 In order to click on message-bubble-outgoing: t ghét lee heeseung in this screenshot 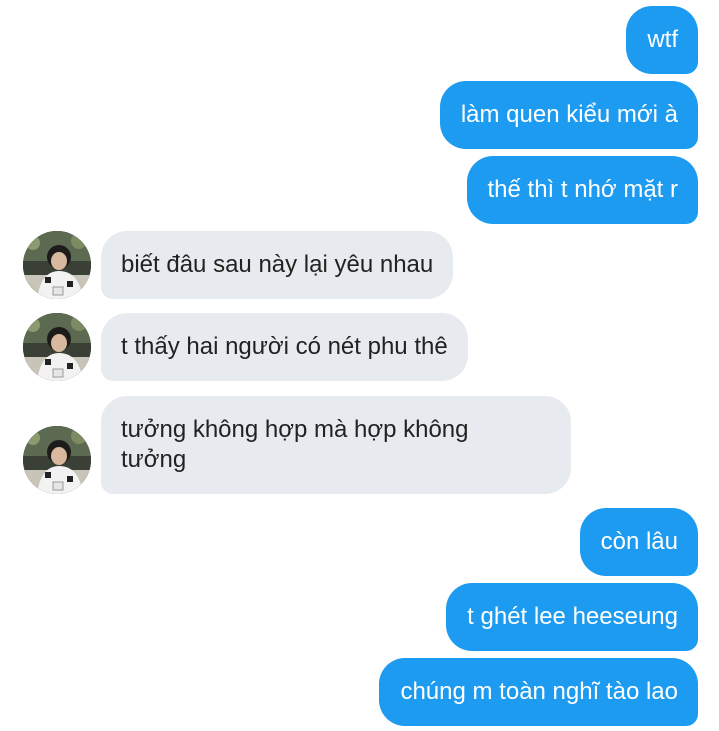, I will do `click(572, 617)`.